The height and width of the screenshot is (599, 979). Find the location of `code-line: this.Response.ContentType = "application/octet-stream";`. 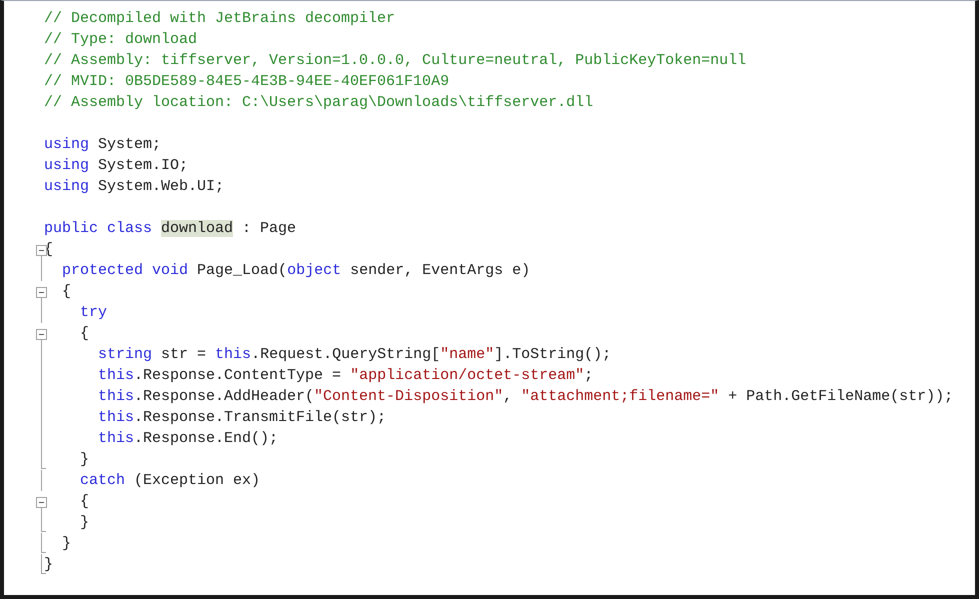

code-line: this.Response.ContentType = "application/octet-stream"; is located at coordinates (345, 376).